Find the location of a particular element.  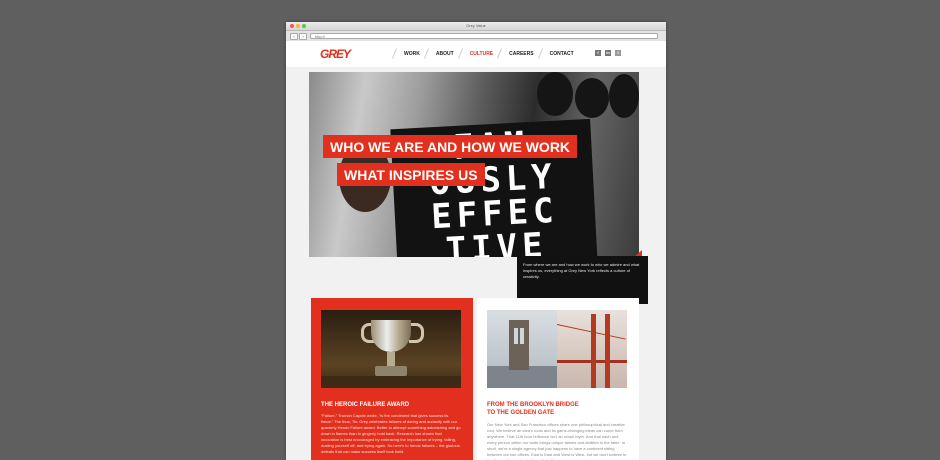

card-title-line: TO THE GOLDEN GATE is located at coordinates (521, 413).